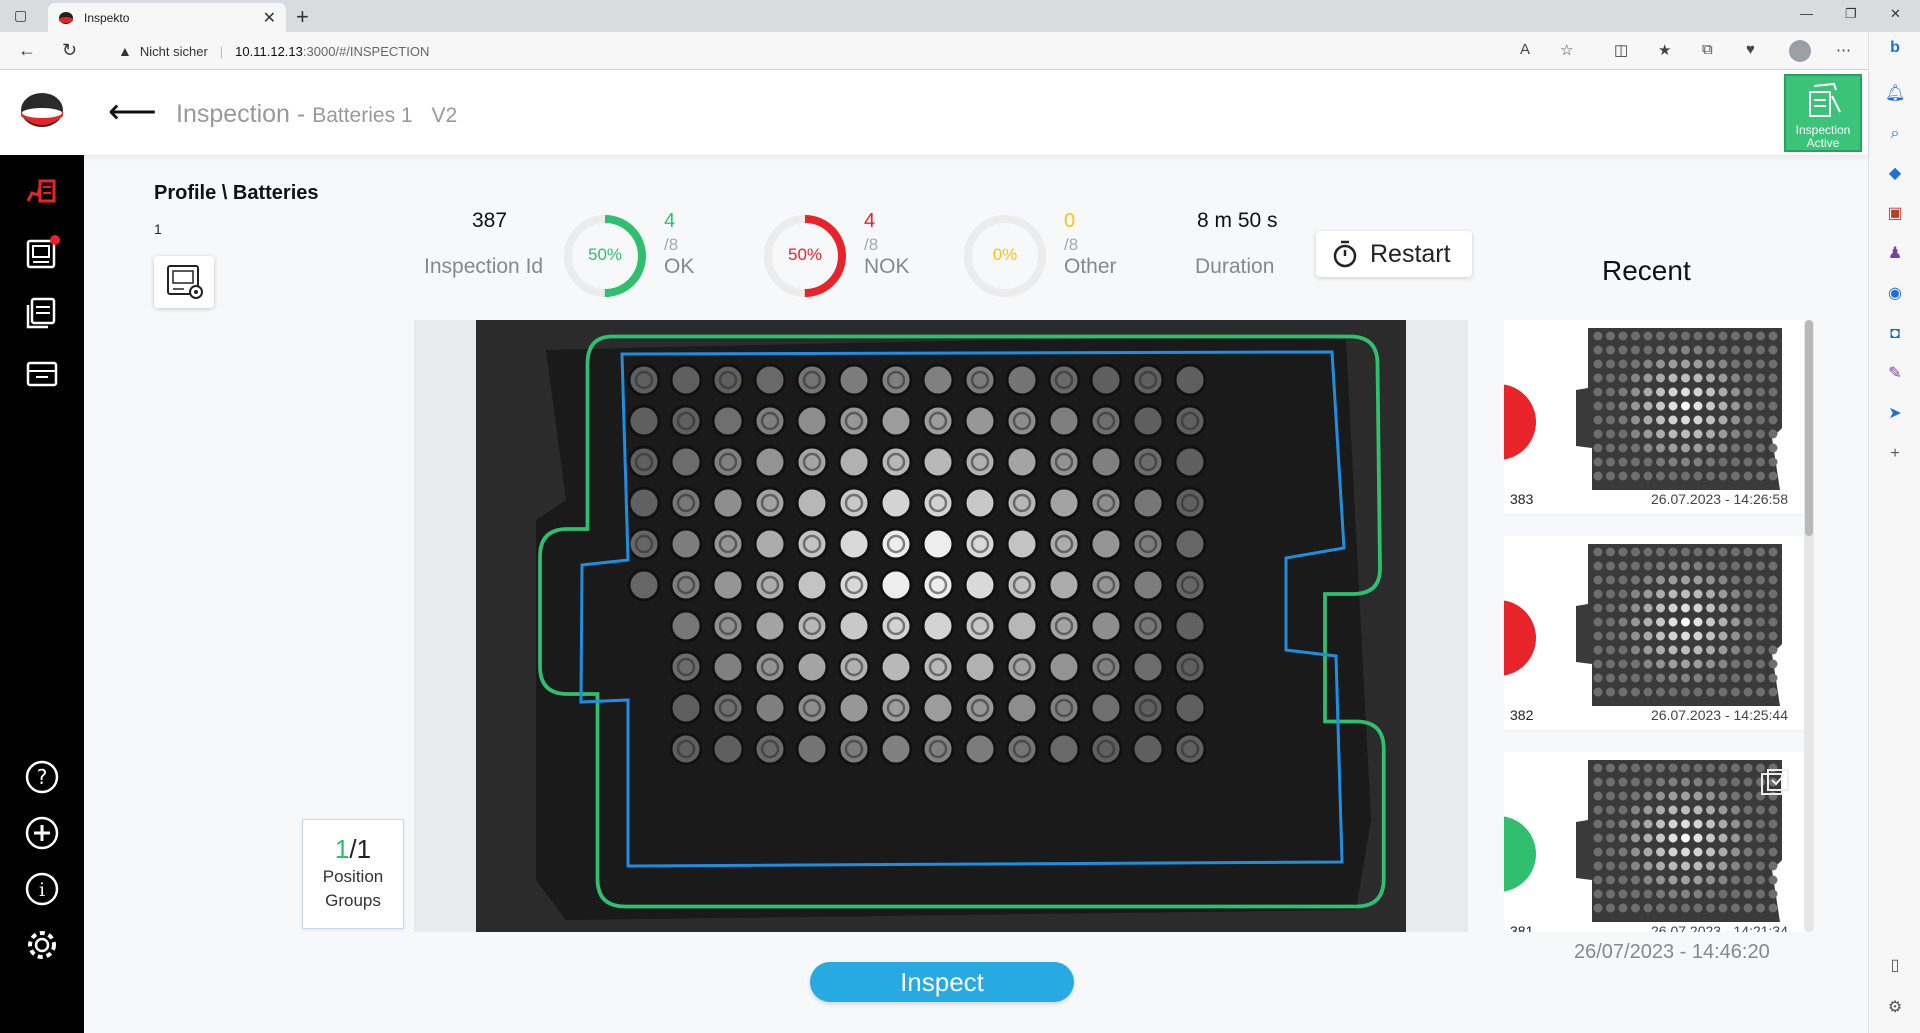  I want to click on toolbox-icon: ▣, so click(1895, 214).